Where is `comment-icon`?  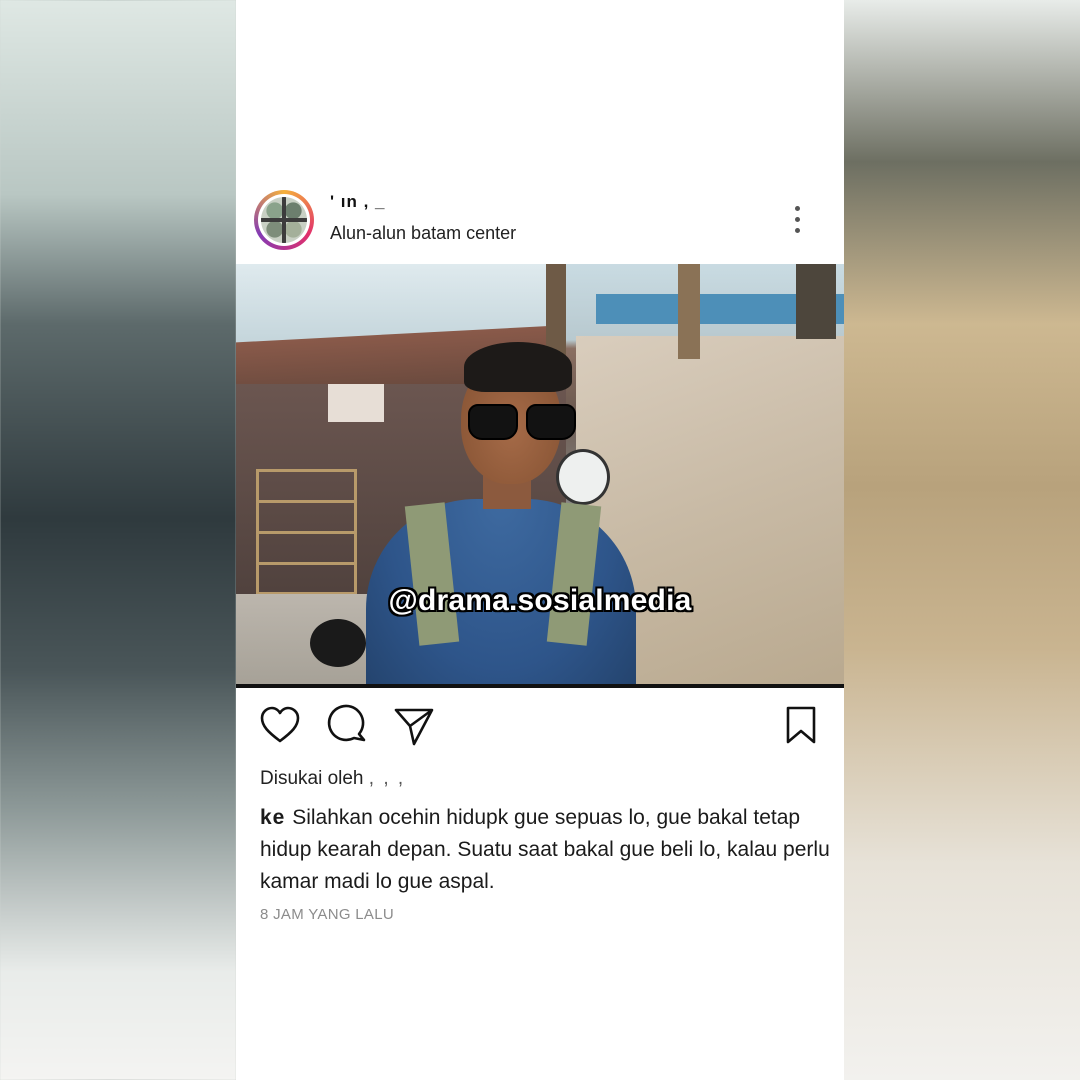
comment-icon is located at coordinates (348, 726).